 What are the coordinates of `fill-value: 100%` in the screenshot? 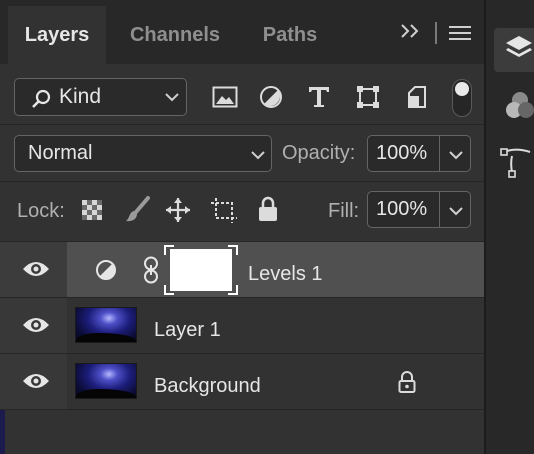 It's located at (402, 209).